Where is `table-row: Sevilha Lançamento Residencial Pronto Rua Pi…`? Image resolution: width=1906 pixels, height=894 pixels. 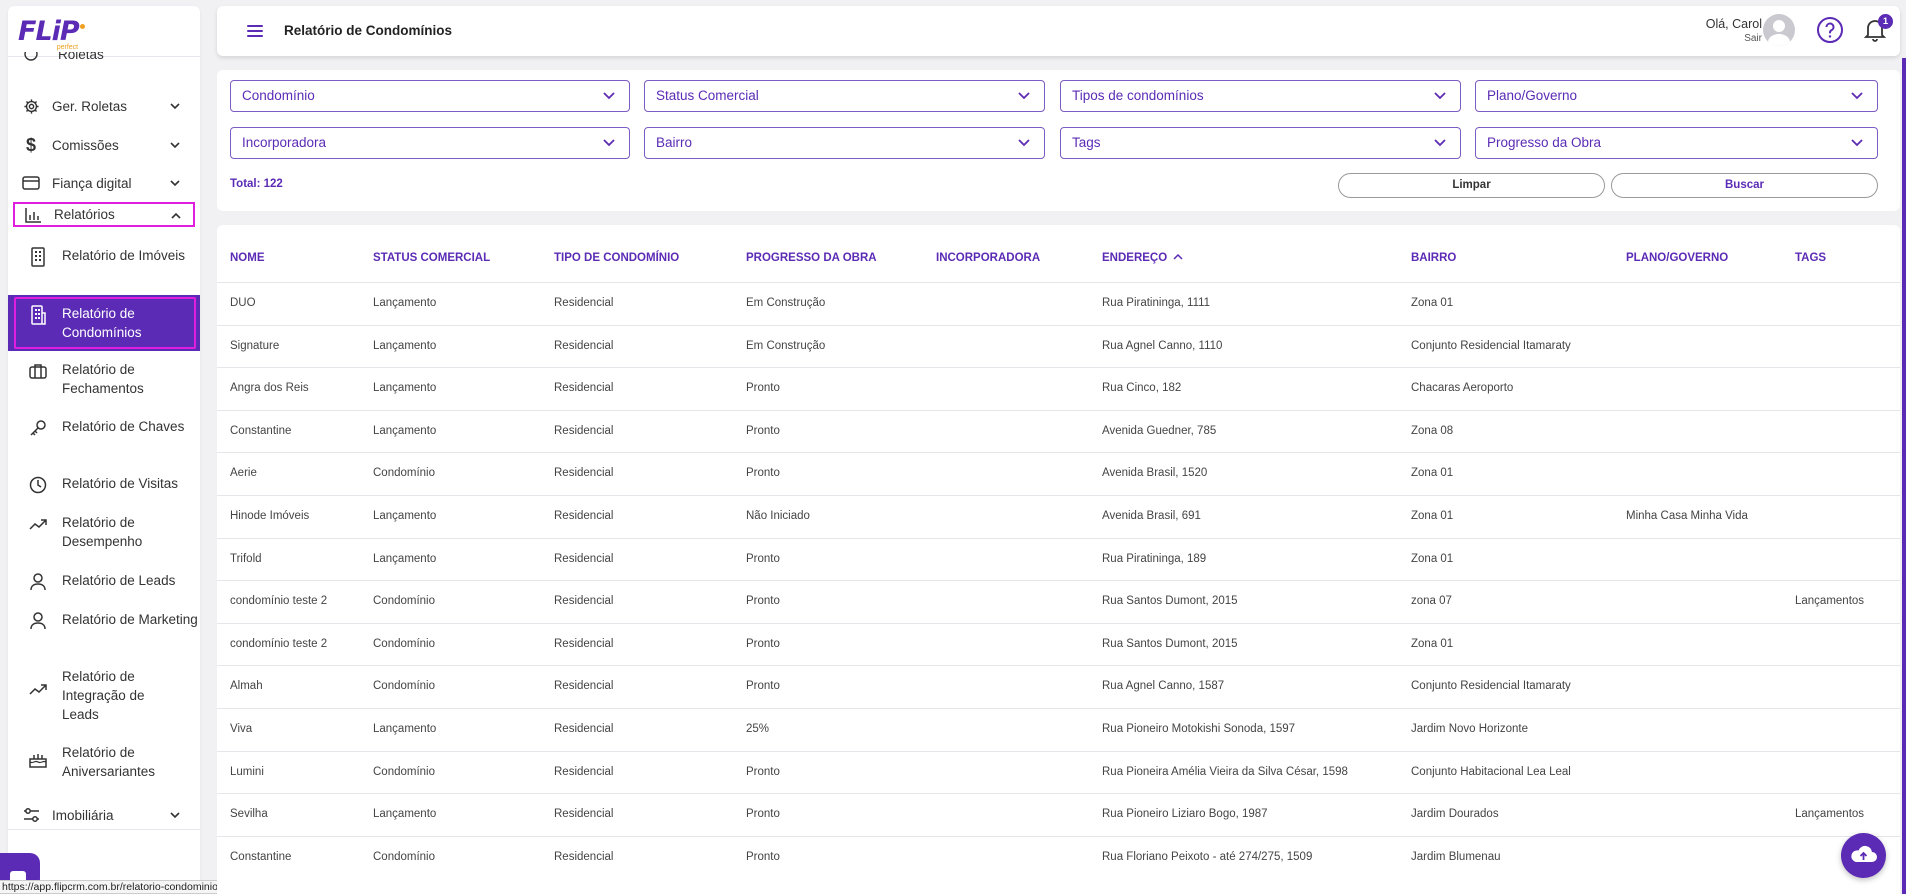
table-row: Sevilha Lançamento Residencial Pronto Rua Pi… is located at coordinates (1058, 814).